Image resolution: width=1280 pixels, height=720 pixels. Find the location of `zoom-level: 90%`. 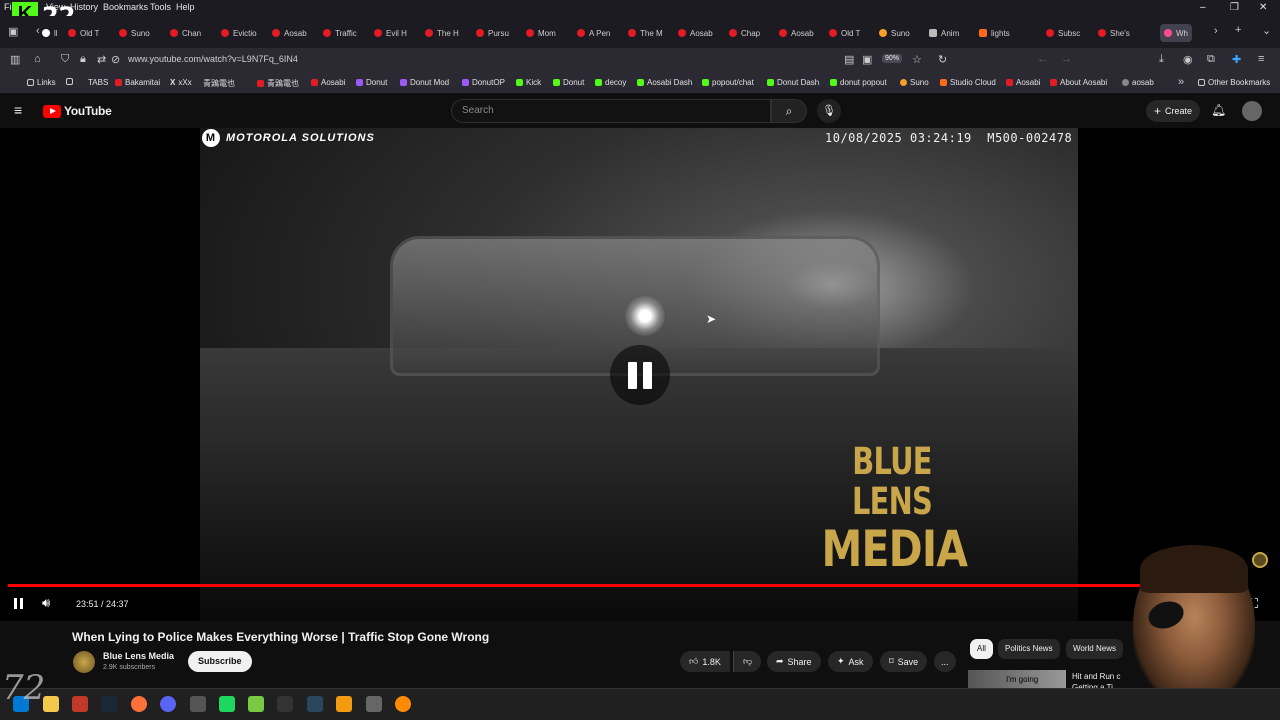

zoom-level: 90% is located at coordinates (892, 58).